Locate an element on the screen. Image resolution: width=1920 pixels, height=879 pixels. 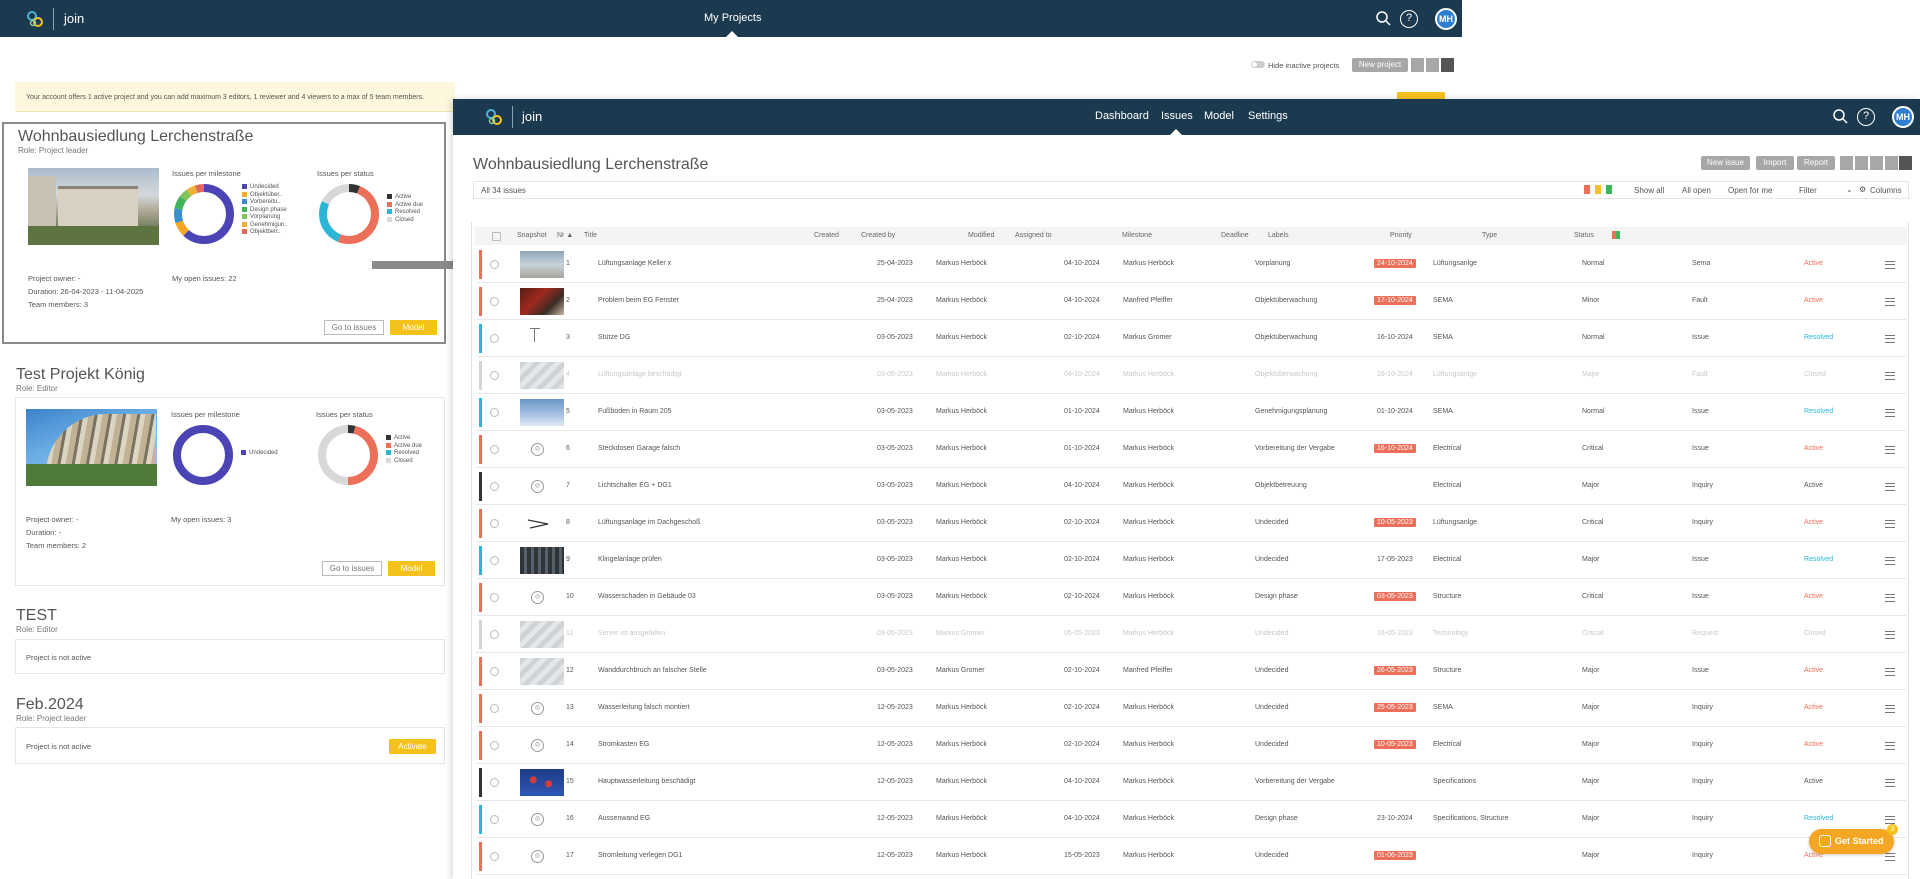
header-labels: Labels is located at coordinates (1278, 235).